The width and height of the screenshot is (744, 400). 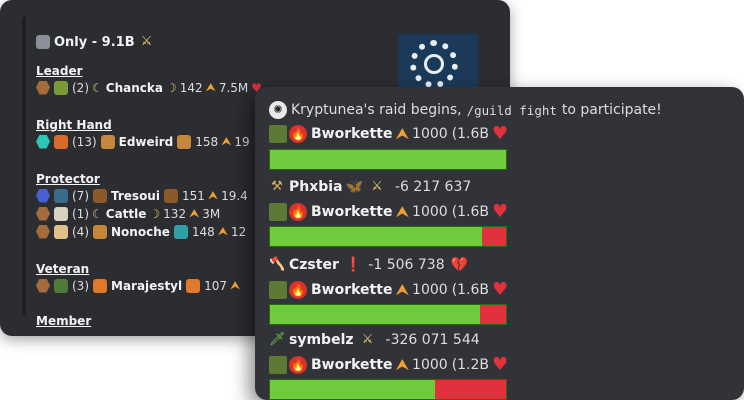 What do you see at coordinates (64, 321) in the screenshot?
I see `section-member: Member` at bounding box center [64, 321].